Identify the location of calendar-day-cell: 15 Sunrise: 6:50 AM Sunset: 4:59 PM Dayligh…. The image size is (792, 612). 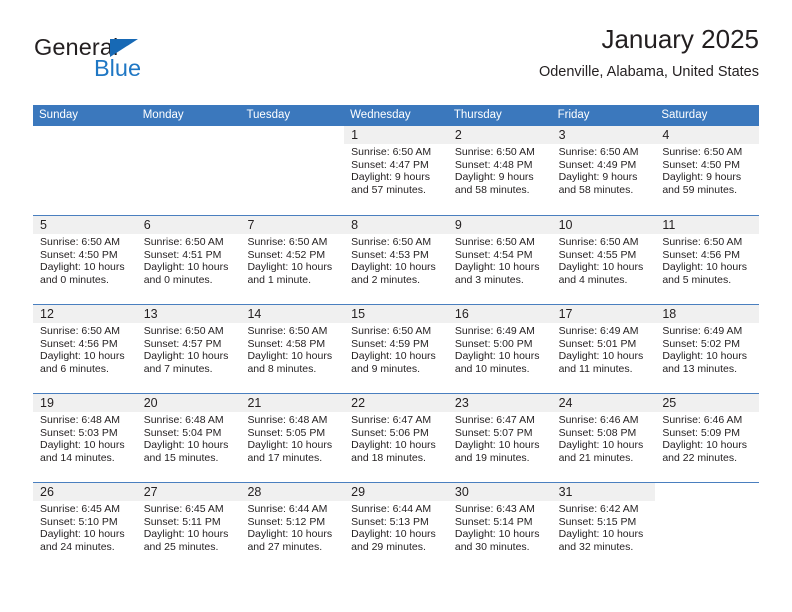
(396, 349).